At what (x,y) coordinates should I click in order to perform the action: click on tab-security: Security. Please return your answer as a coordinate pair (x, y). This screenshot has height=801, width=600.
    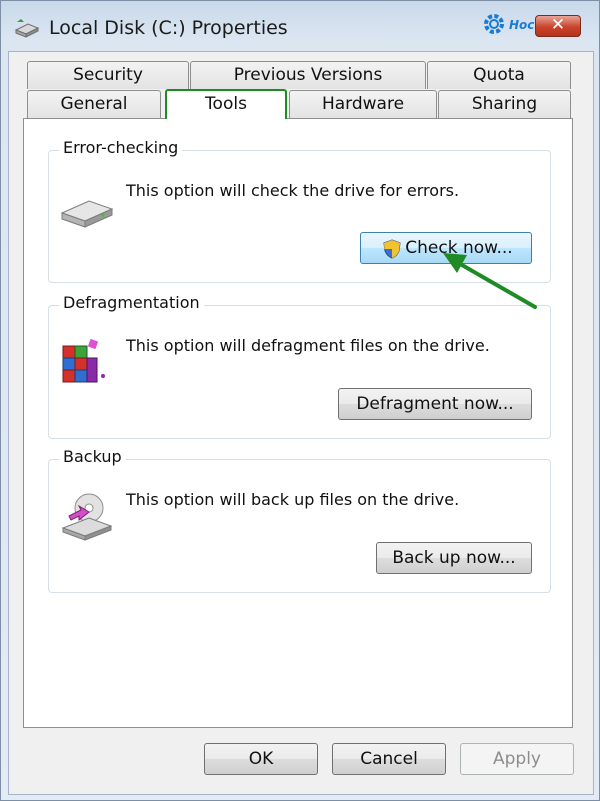
    Looking at the image, I should click on (108, 75).